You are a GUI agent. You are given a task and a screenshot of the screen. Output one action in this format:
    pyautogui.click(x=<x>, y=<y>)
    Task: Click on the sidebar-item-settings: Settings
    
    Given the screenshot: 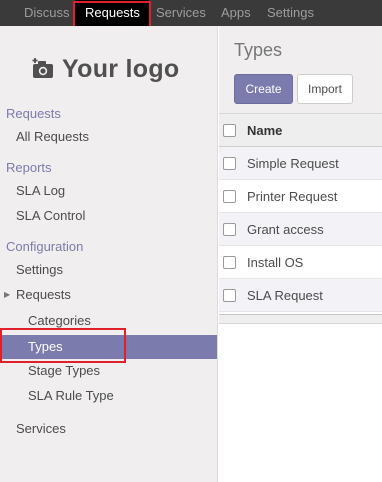 What is the action you would take?
    pyautogui.click(x=39, y=270)
    